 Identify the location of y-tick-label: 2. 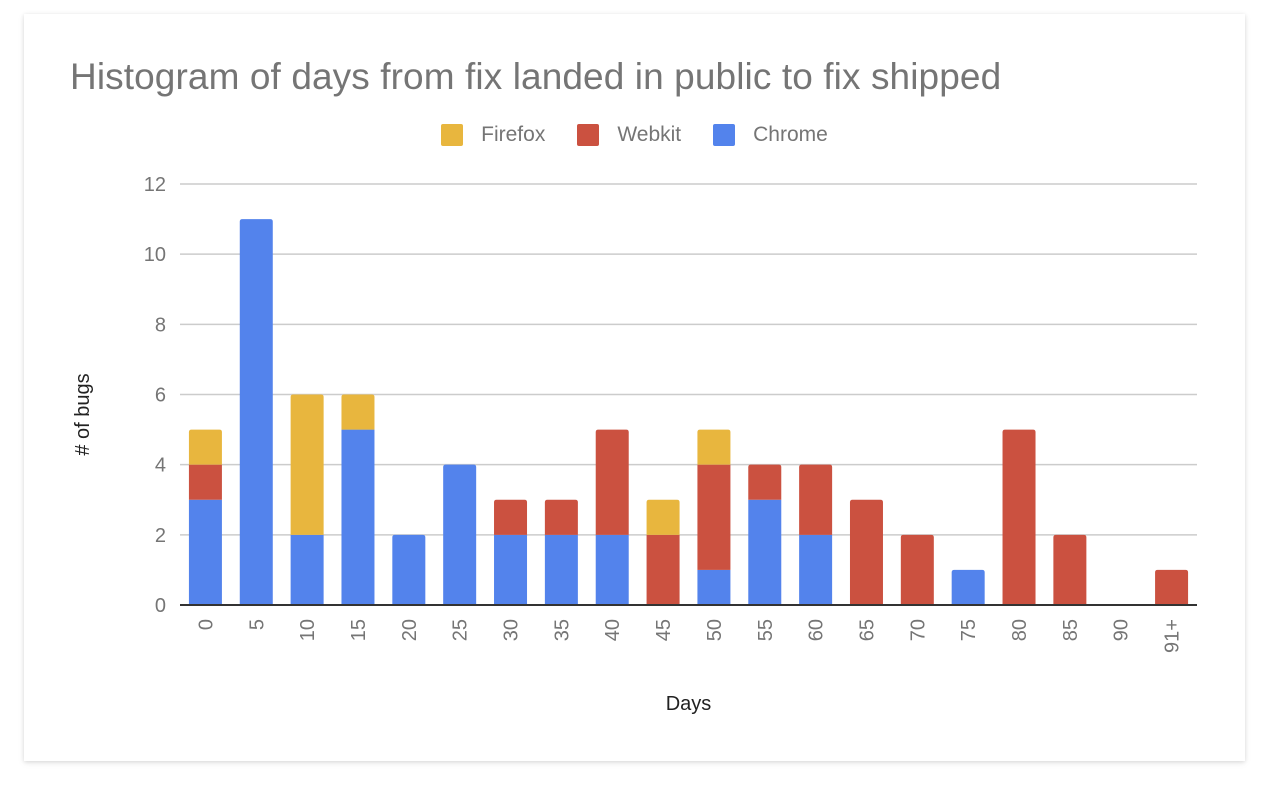
(160, 536).